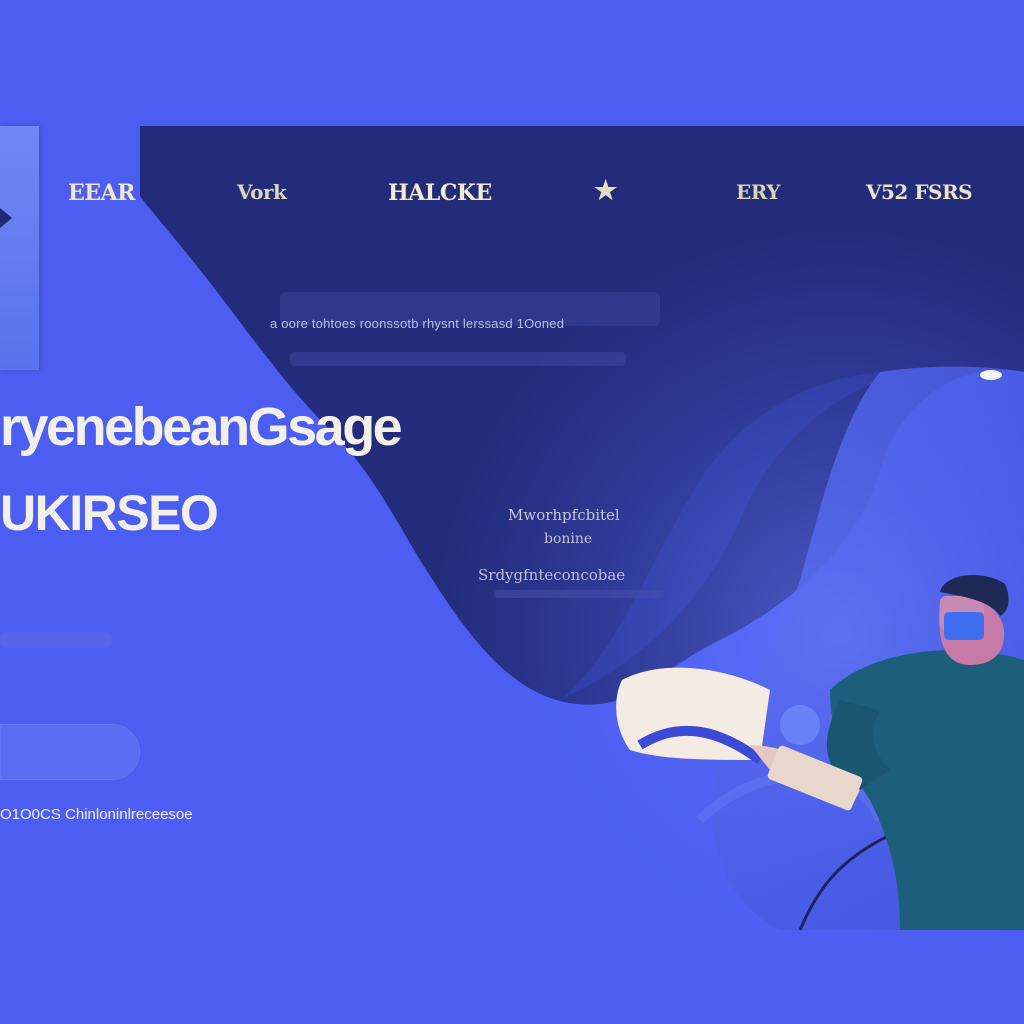 The height and width of the screenshot is (1024, 1024). I want to click on info-line-2: bonine, so click(568, 539).